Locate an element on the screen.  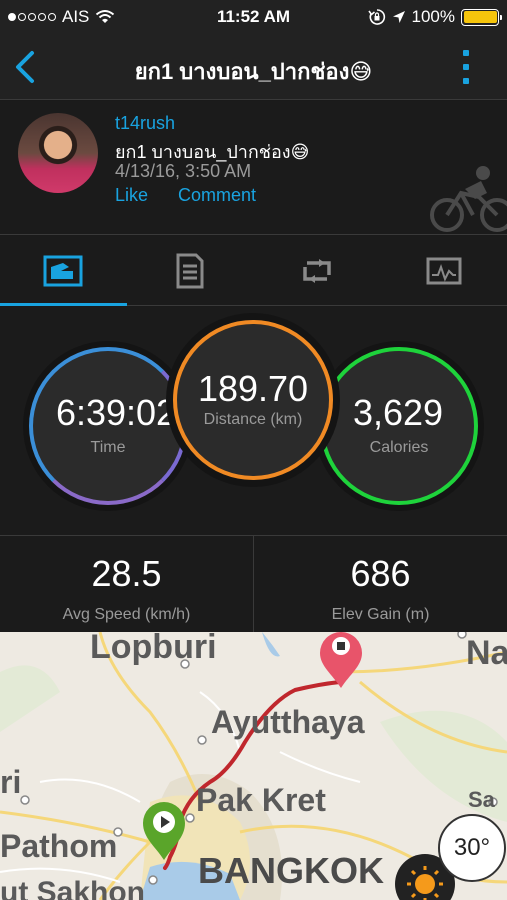
charts-icon is located at coordinates (444, 270).